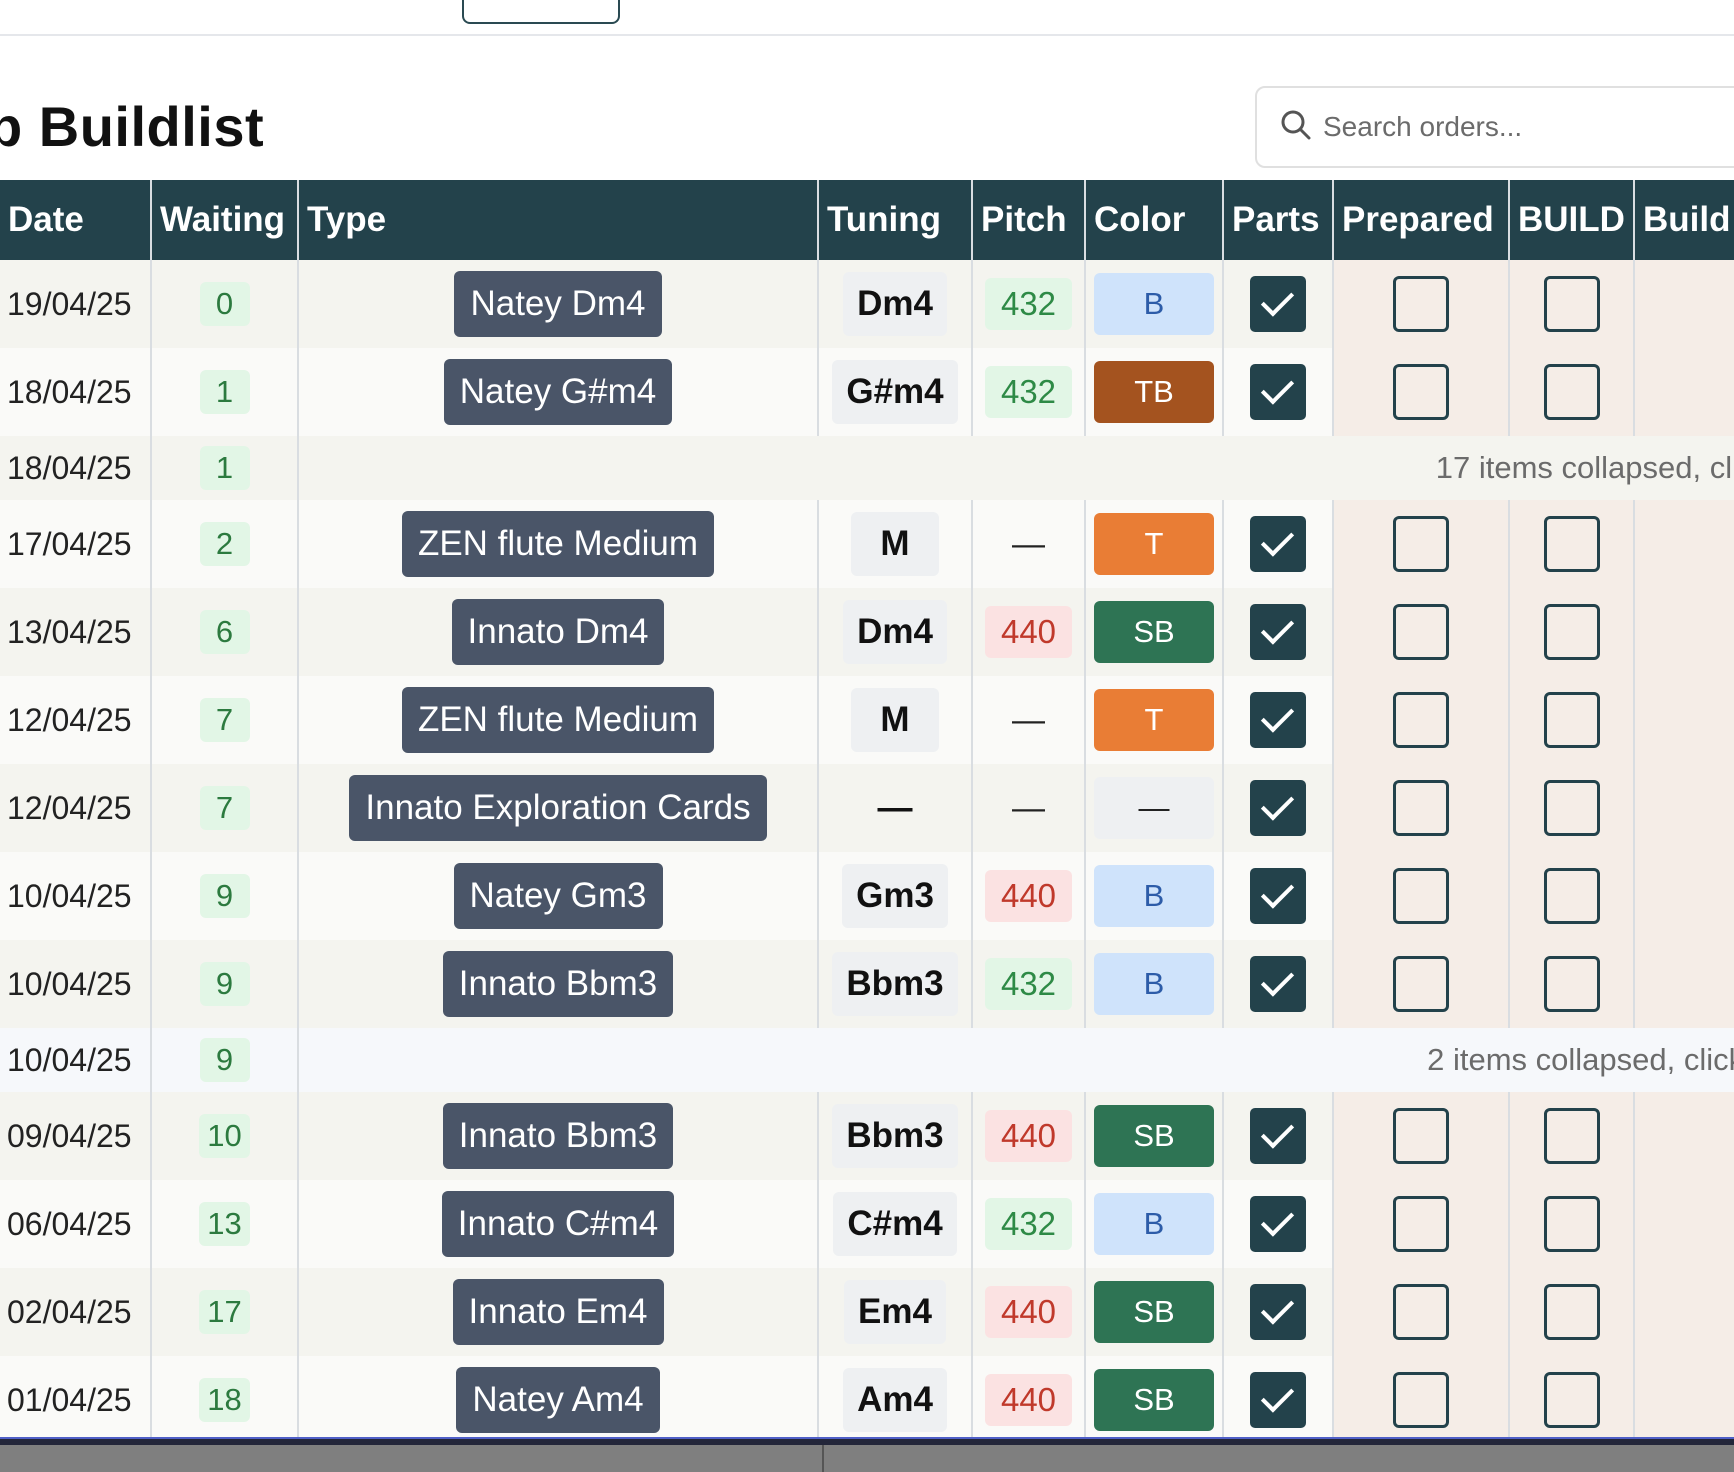 This screenshot has height=1472, width=1734. I want to click on collapsed-group-row: 18/04/25 1 17 items collapsed, click, so click(867, 468).